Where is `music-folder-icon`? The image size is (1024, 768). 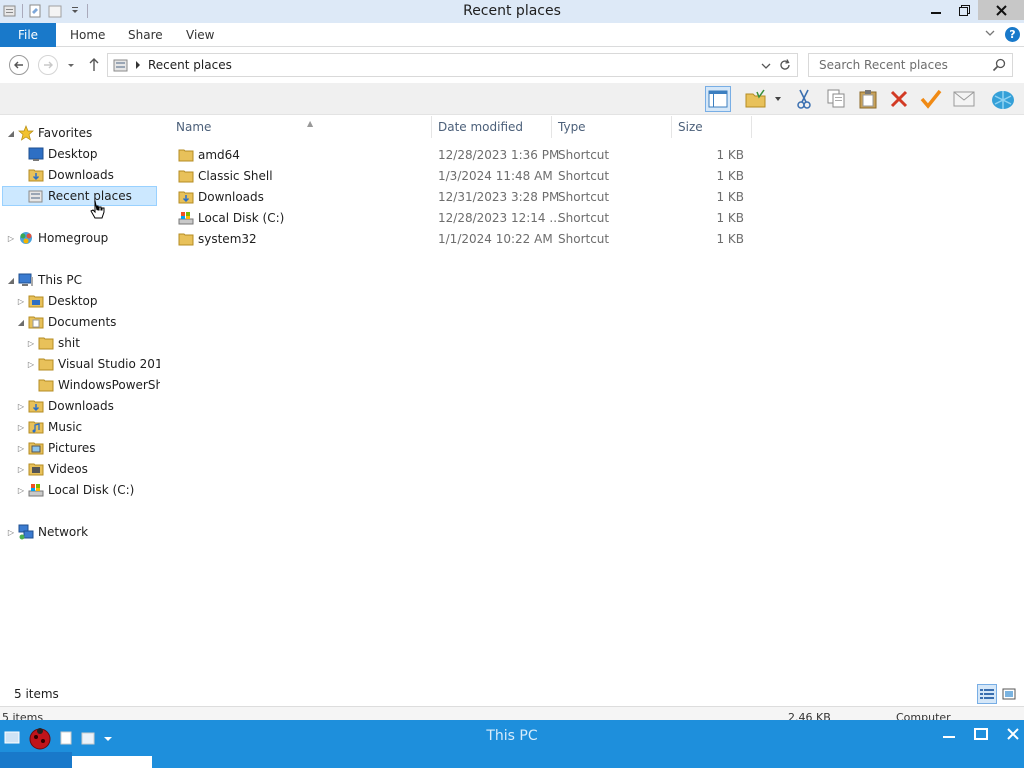
music-folder-icon is located at coordinates (36, 427).